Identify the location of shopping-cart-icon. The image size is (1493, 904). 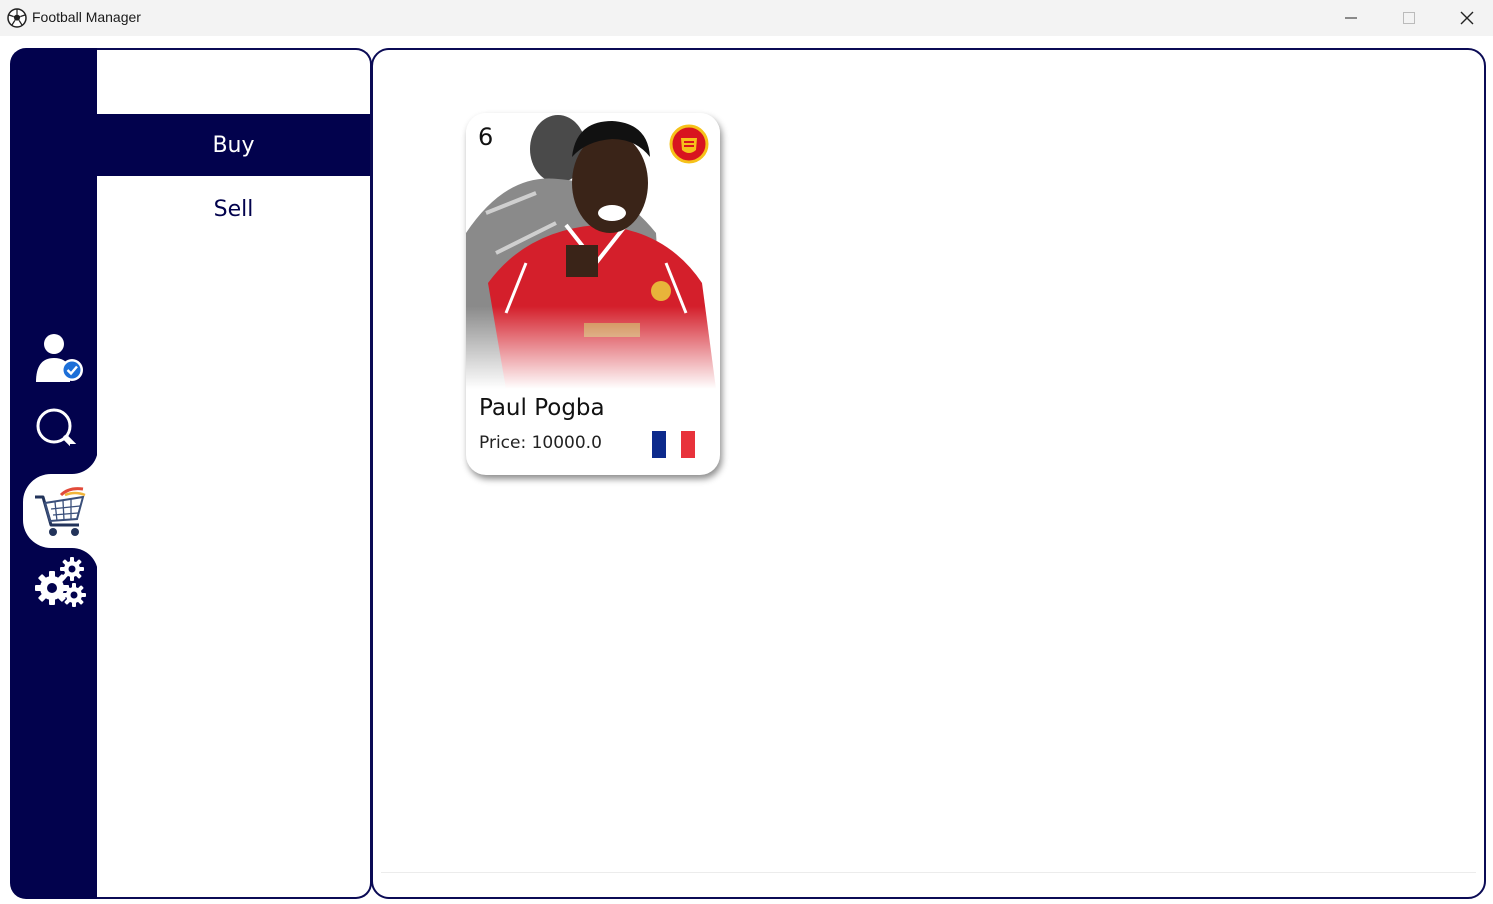
(60, 511).